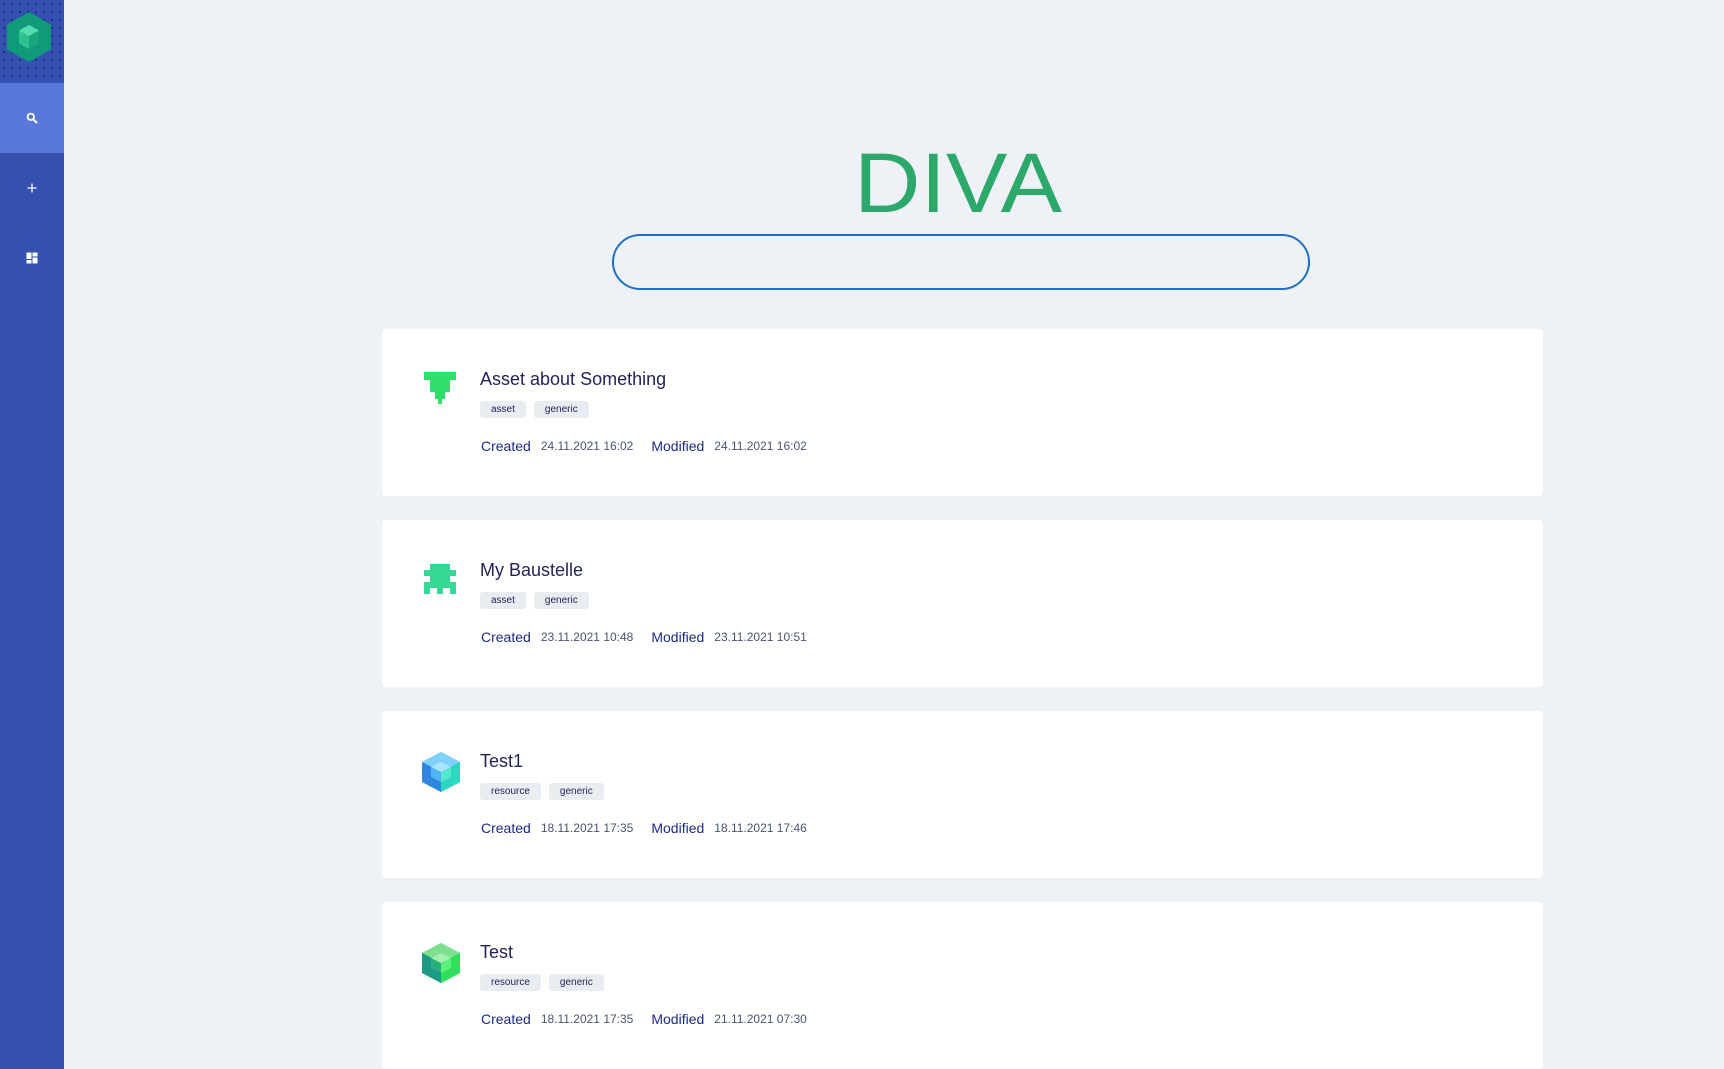 The image size is (1724, 1069). I want to click on plus-icon, so click(32, 188).